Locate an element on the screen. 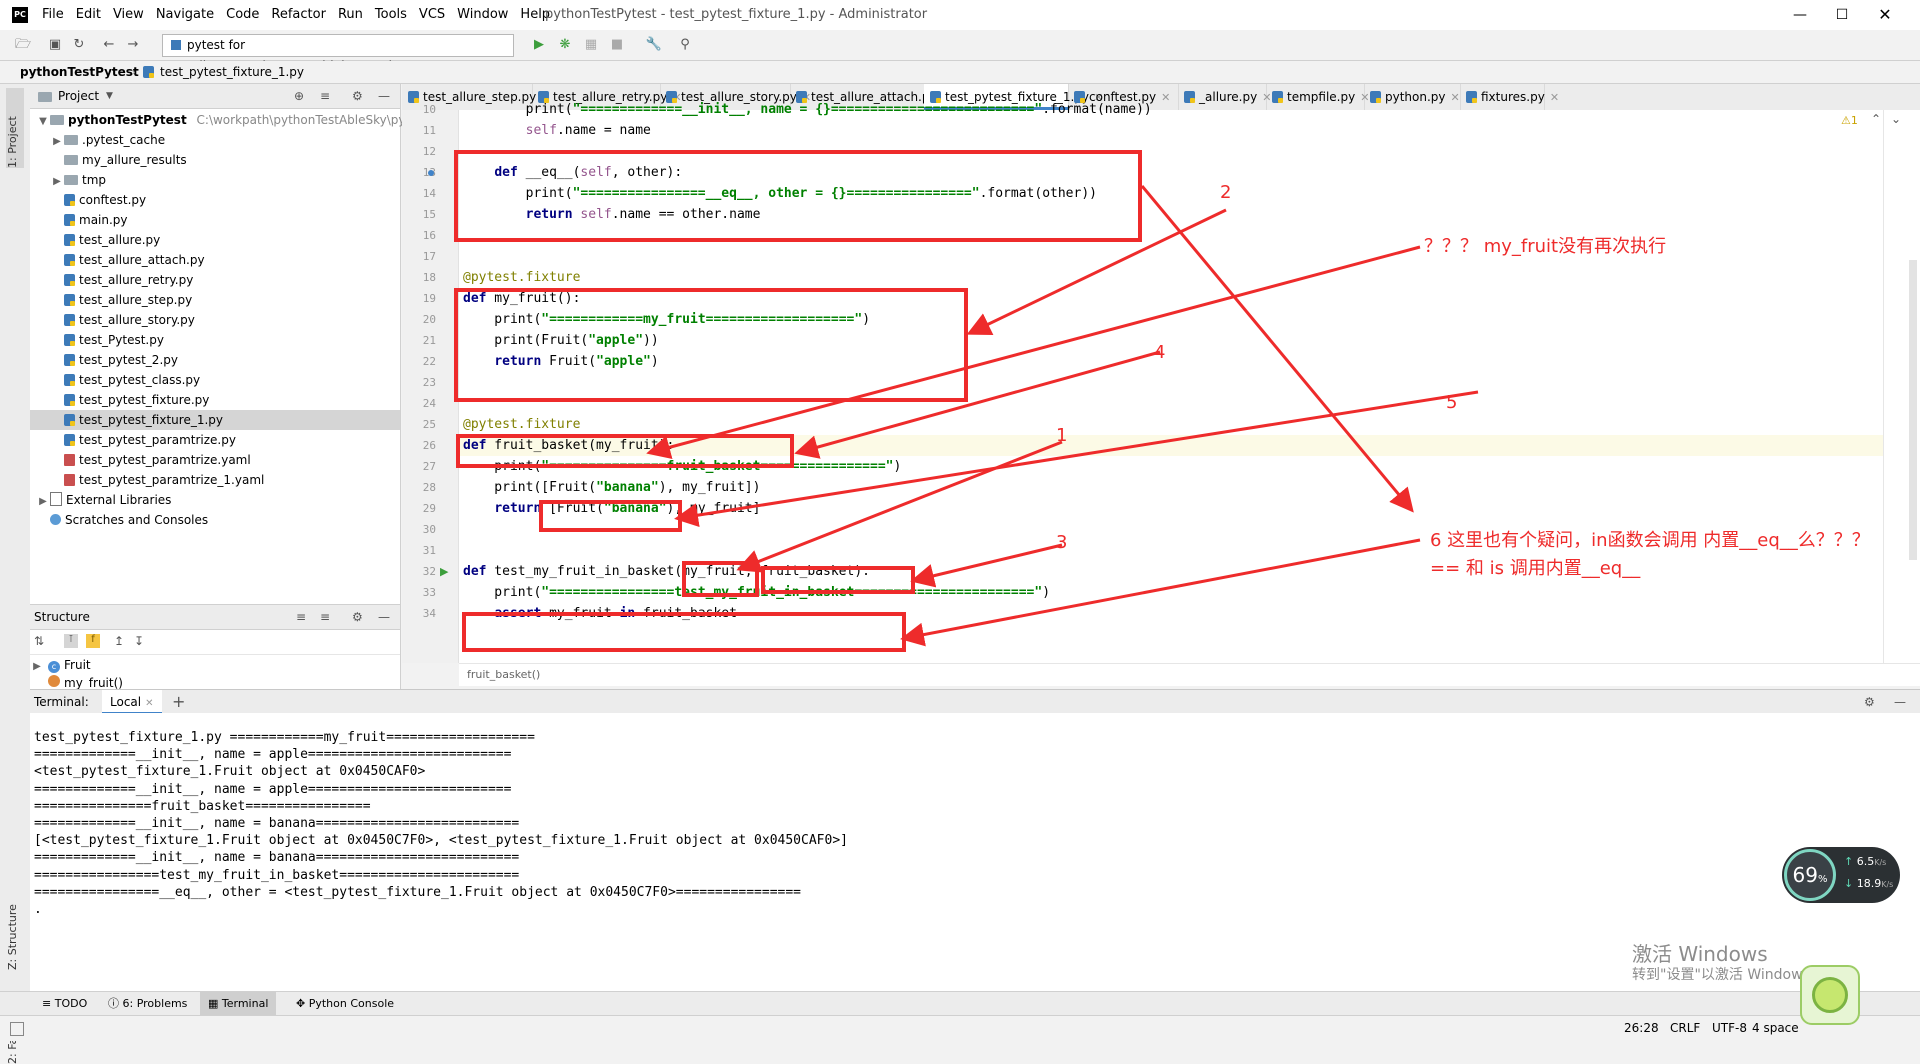 Image resolution: width=1920 pixels, height=1064 pixels. upload-speed: ↑ 6.5K/s is located at coordinates (1865, 861).